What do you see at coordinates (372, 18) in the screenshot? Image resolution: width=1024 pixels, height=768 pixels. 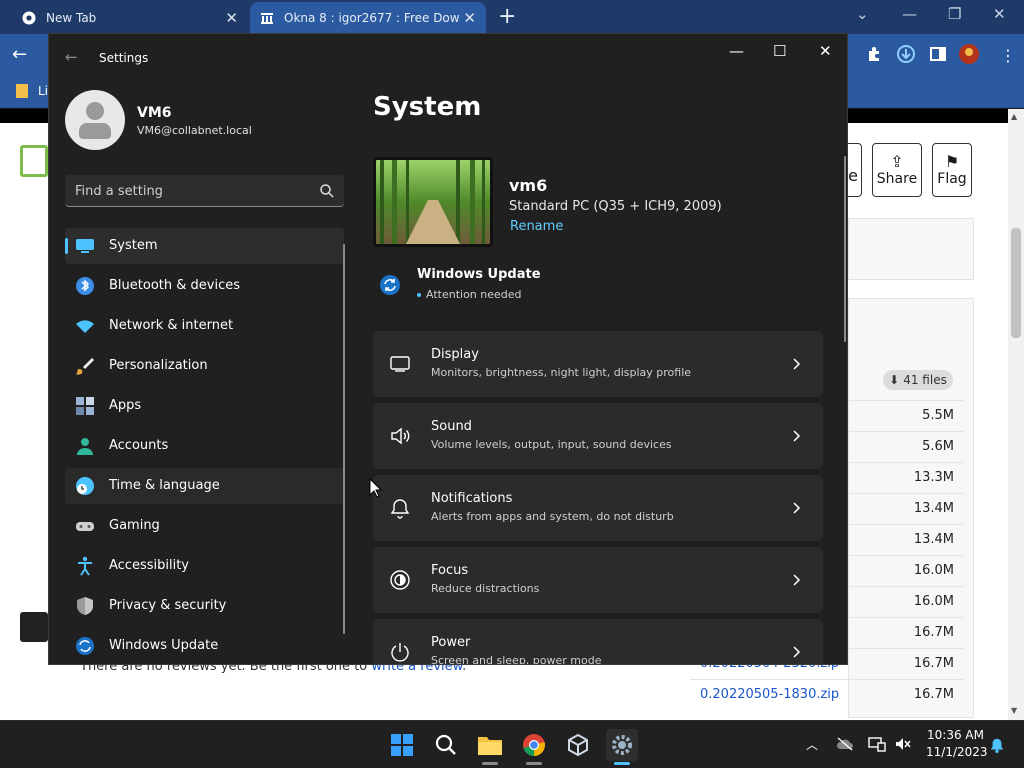 I see `tab-title: Okna 8 : igor2677 : Free Downlo` at bounding box center [372, 18].